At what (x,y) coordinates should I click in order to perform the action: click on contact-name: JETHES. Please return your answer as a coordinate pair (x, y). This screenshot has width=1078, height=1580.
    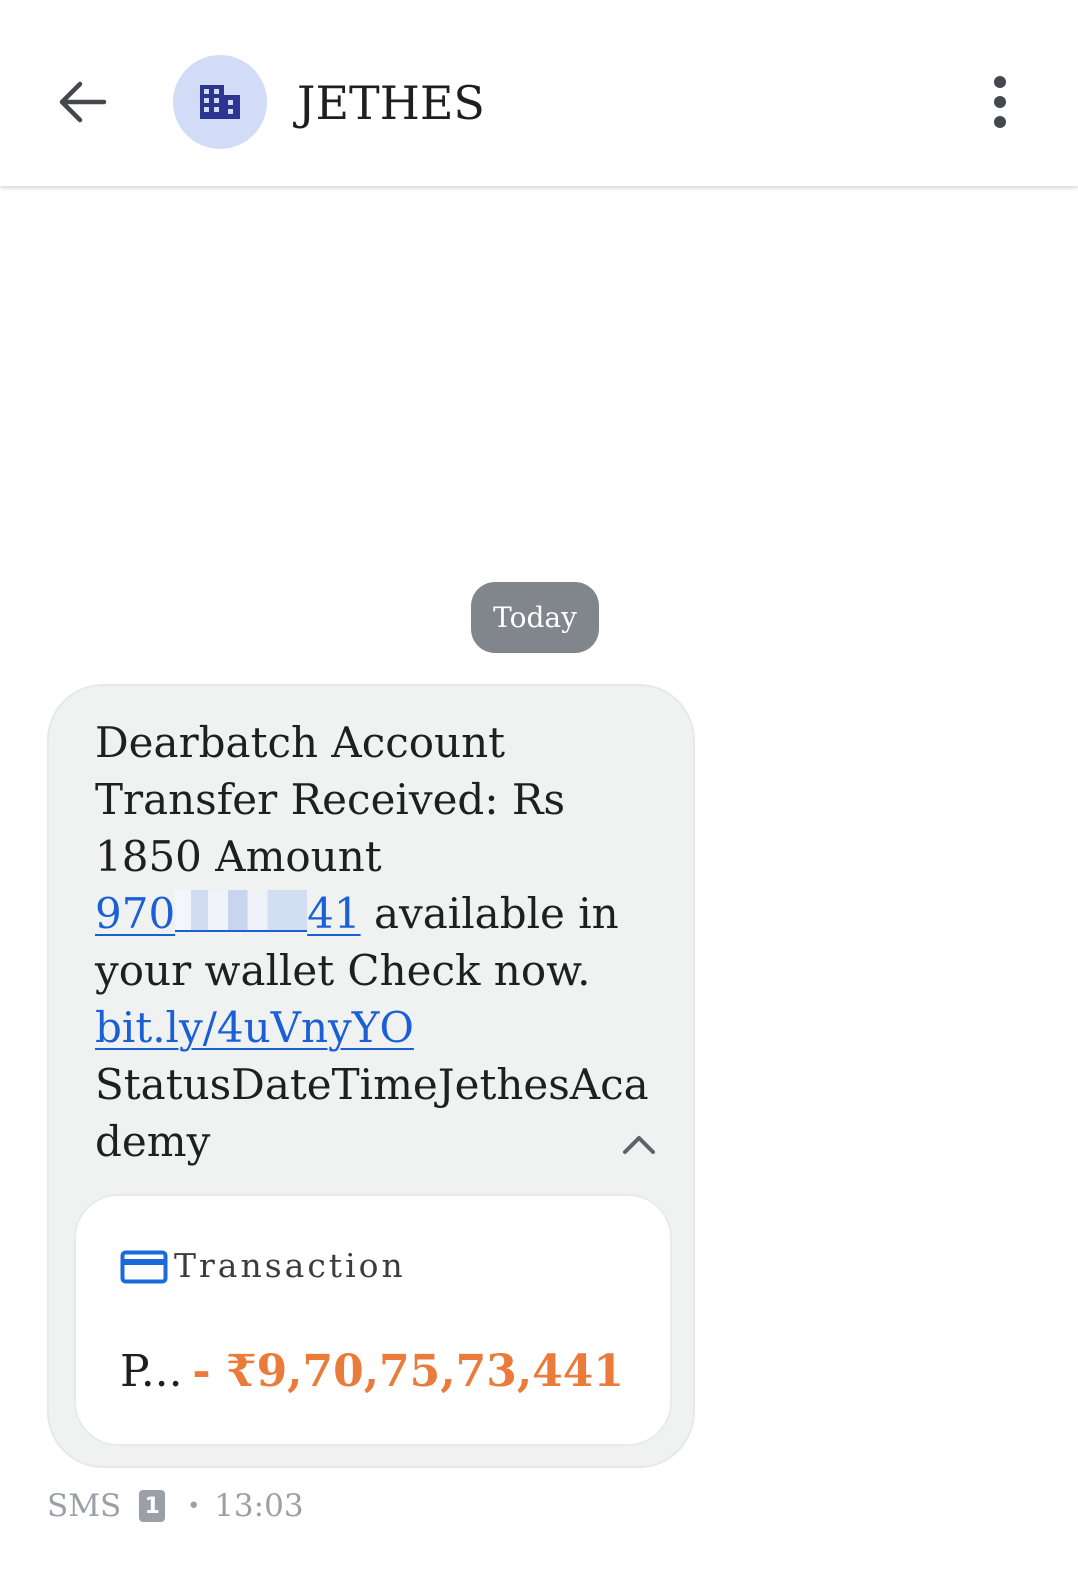
    Looking at the image, I should click on (391, 103).